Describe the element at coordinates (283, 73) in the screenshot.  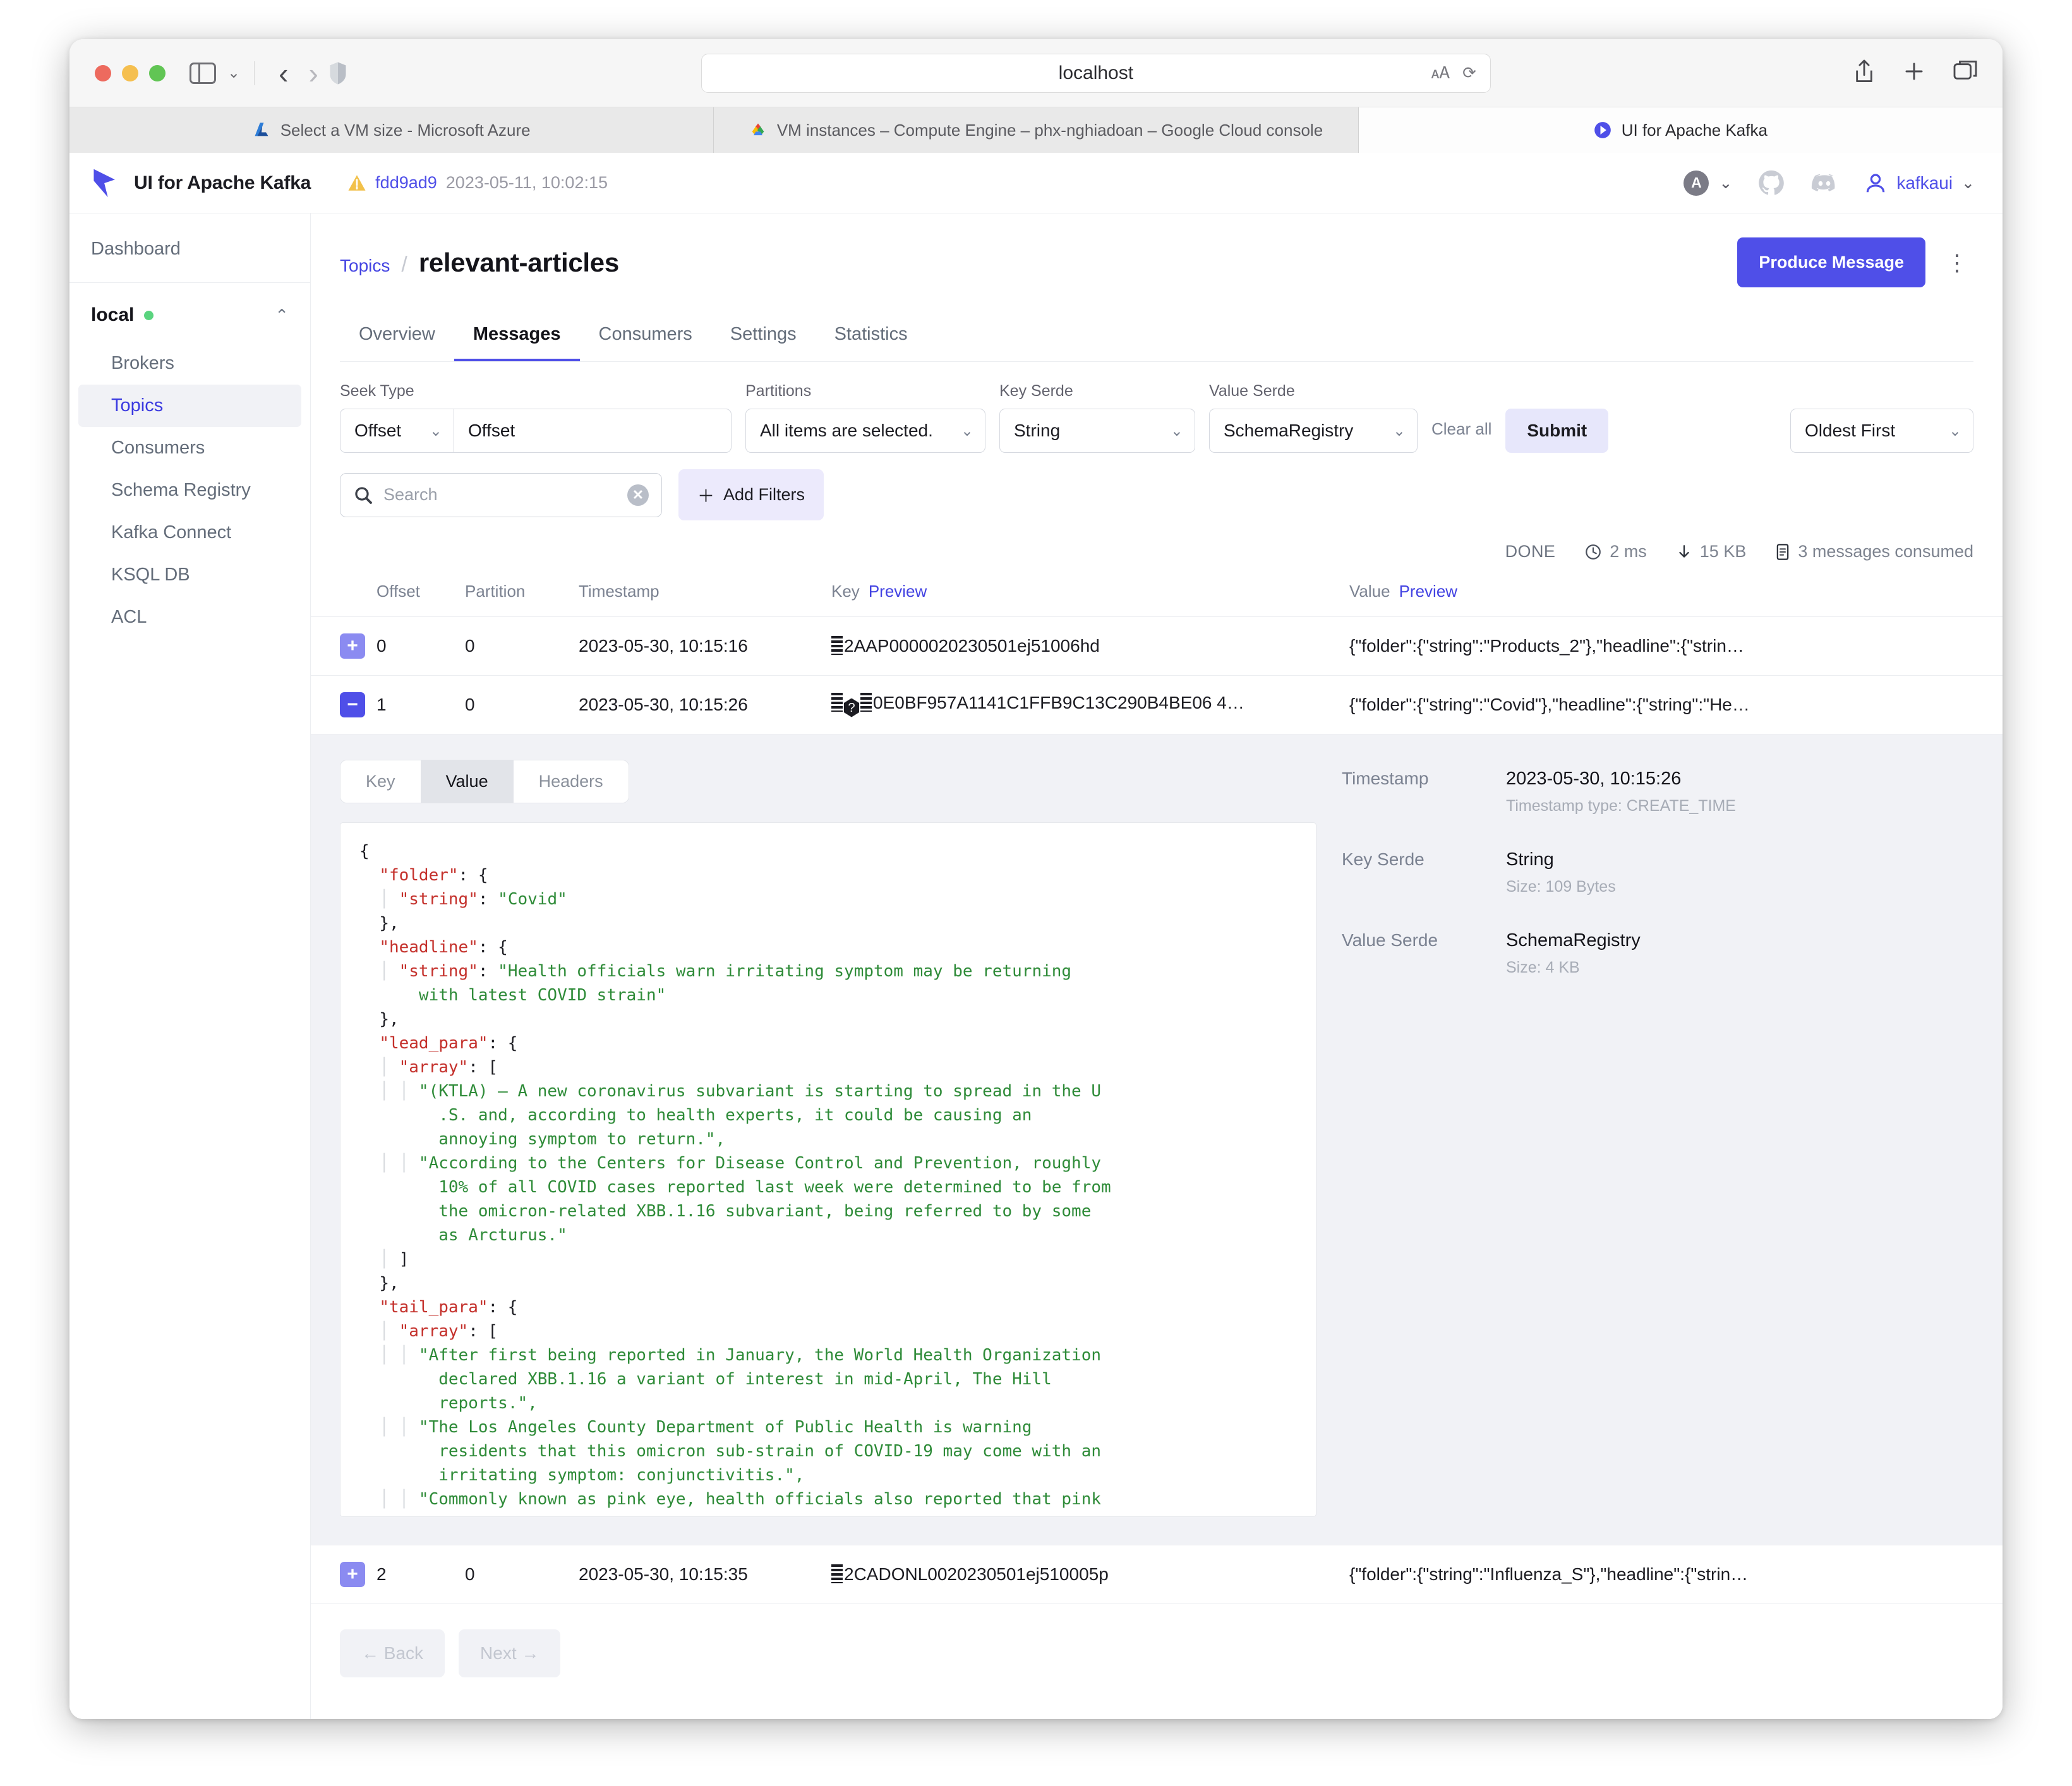
I see `back-arrow-icon: ‹` at that location.